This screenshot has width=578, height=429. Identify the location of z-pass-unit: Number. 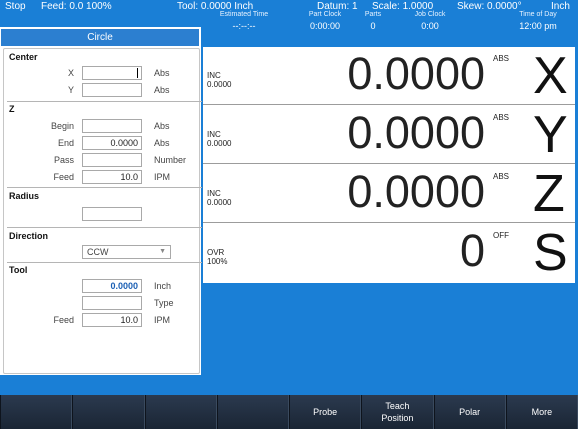
(170, 160).